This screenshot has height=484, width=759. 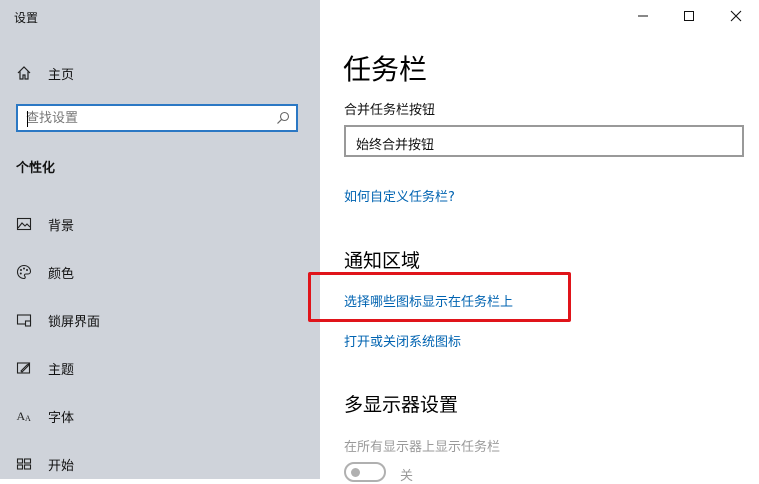 I want to click on sidebar-item-lock-screen: 锁屏界面, so click(x=58, y=320).